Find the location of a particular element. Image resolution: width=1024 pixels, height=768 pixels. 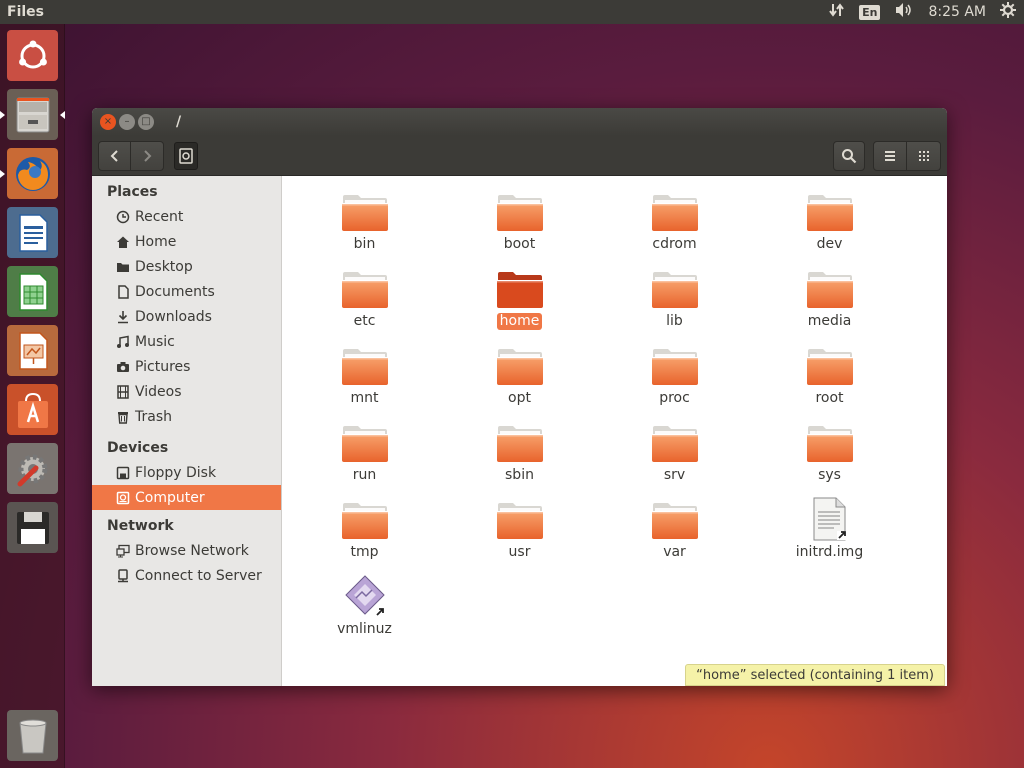

home-icon is located at coordinates (123, 242).